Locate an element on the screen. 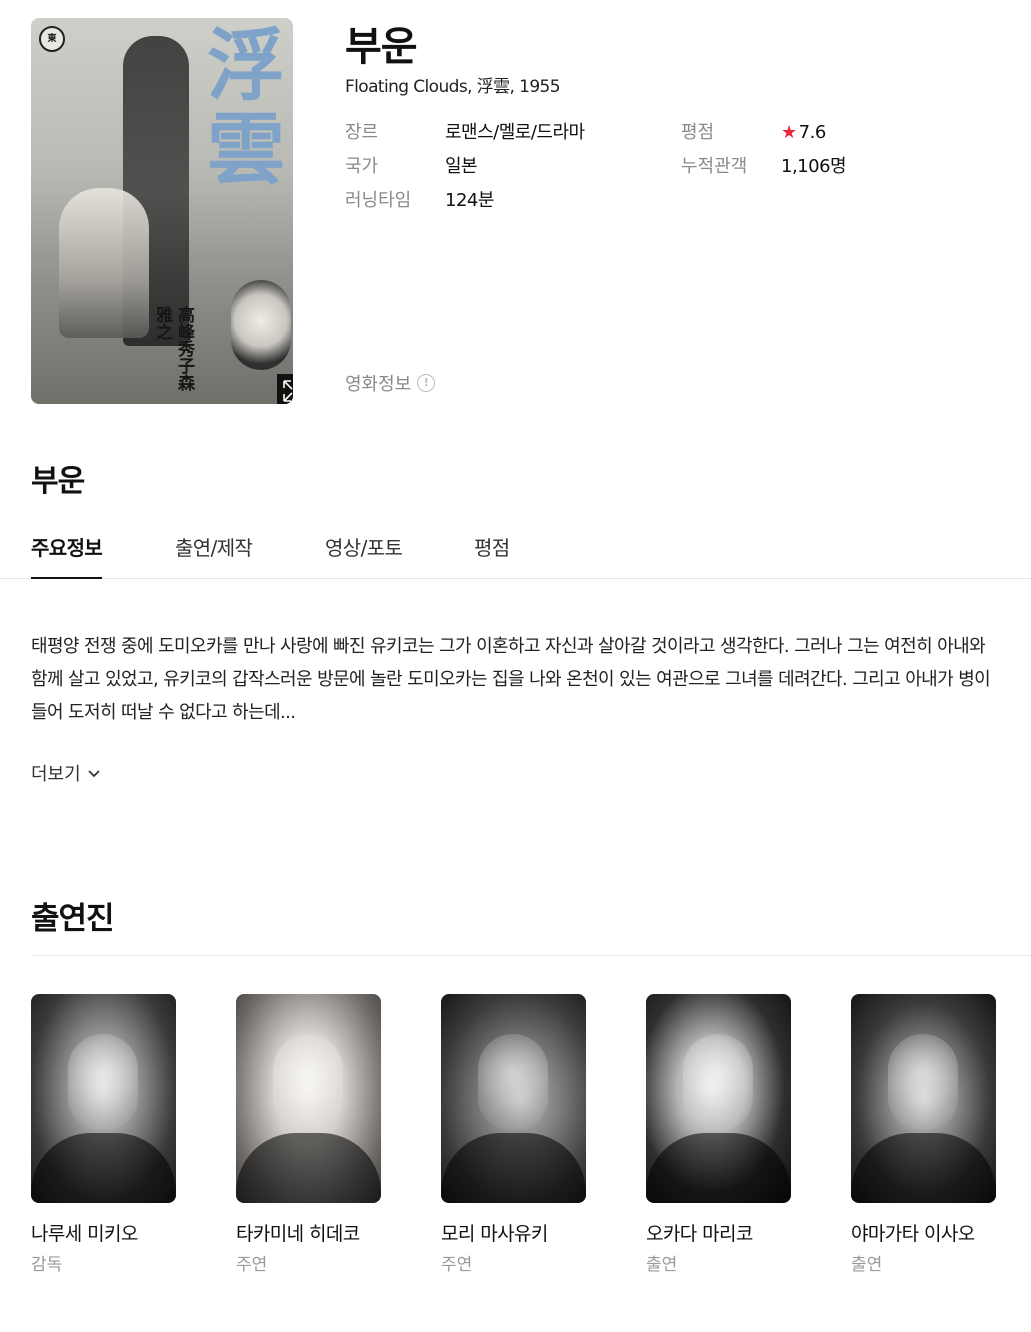  more-button: 더보기 is located at coordinates (66, 773).